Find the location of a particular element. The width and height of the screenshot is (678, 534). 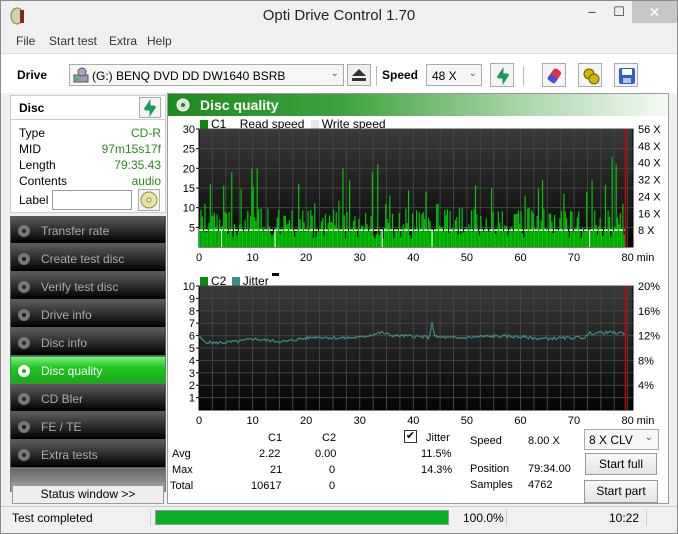

start-full-button: Start full is located at coordinates (621, 464).